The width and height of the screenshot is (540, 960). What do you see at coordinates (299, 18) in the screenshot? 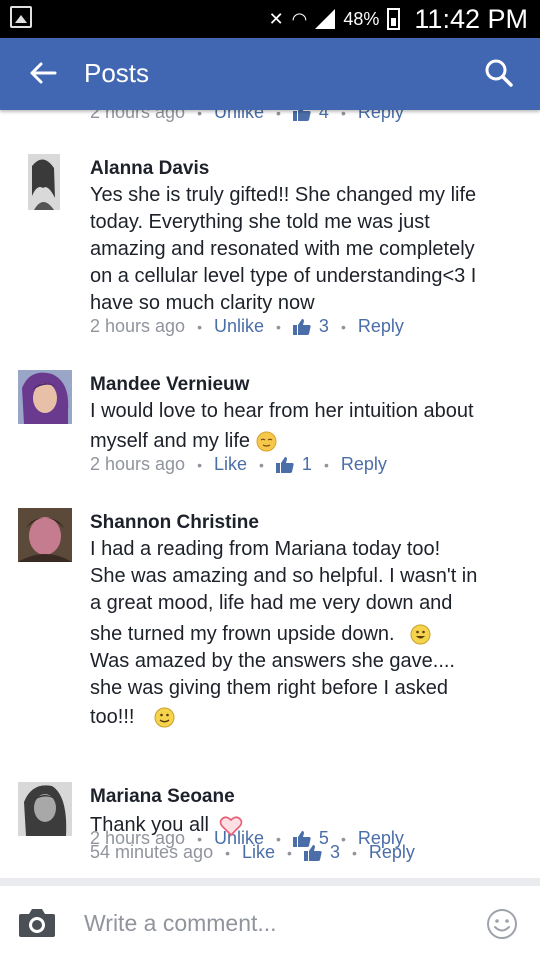
I see `wifi-icon: ◠` at bounding box center [299, 18].